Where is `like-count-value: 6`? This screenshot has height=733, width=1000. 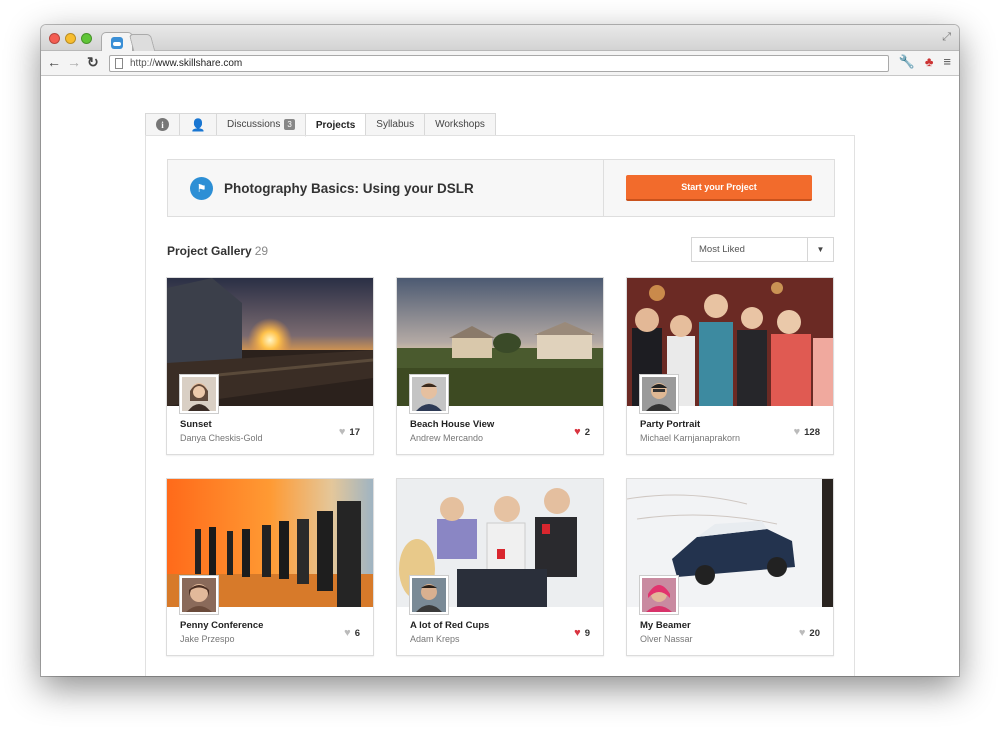
like-count-value: 6 is located at coordinates (357, 633).